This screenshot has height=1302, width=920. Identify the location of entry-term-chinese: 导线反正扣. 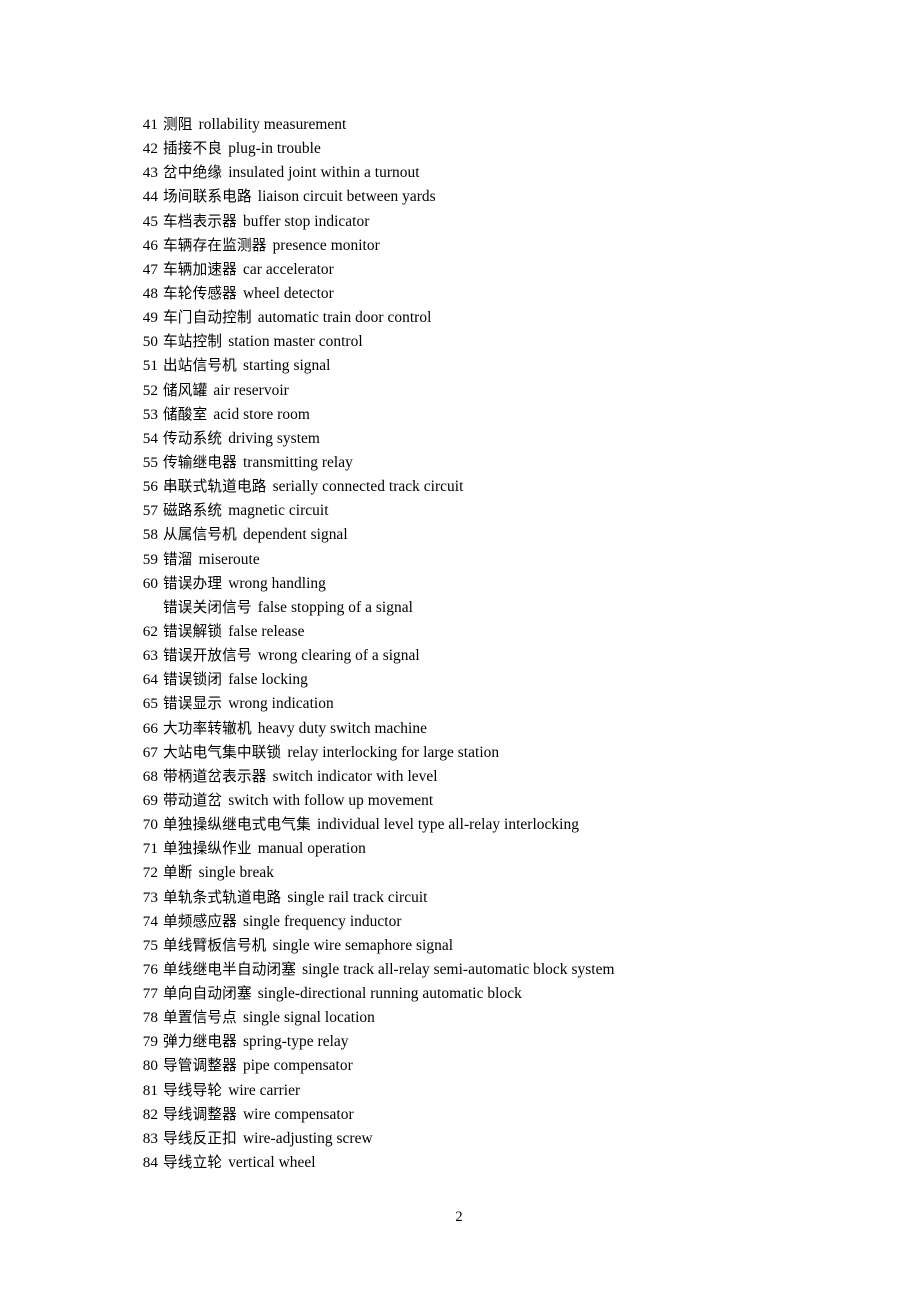
(200, 1138).